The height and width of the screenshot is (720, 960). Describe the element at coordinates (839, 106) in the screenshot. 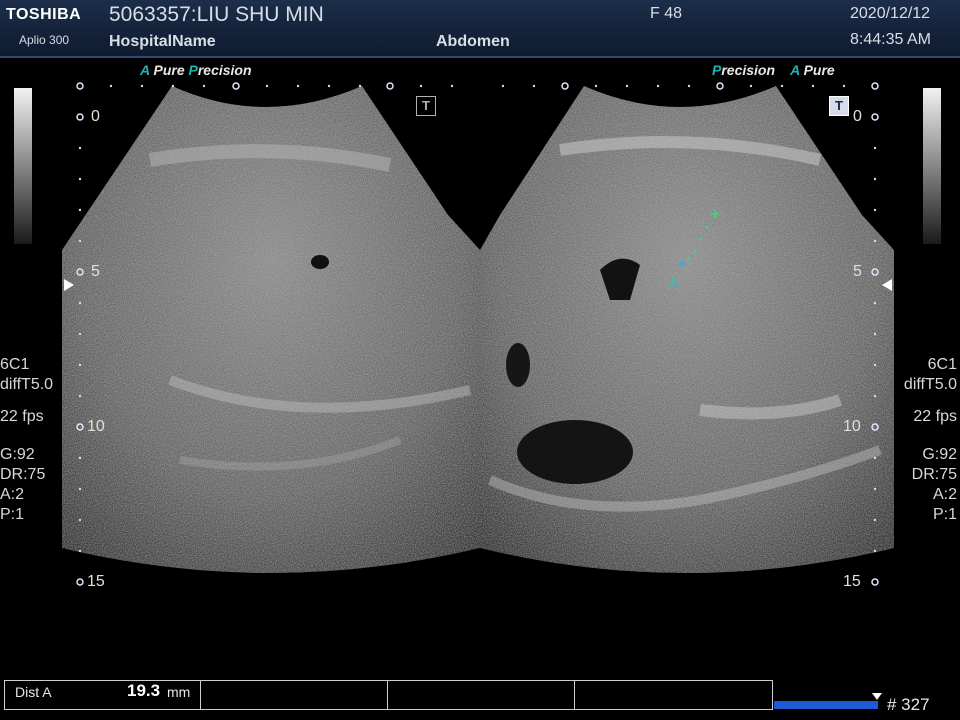

I see `right-t-icon: T` at that location.